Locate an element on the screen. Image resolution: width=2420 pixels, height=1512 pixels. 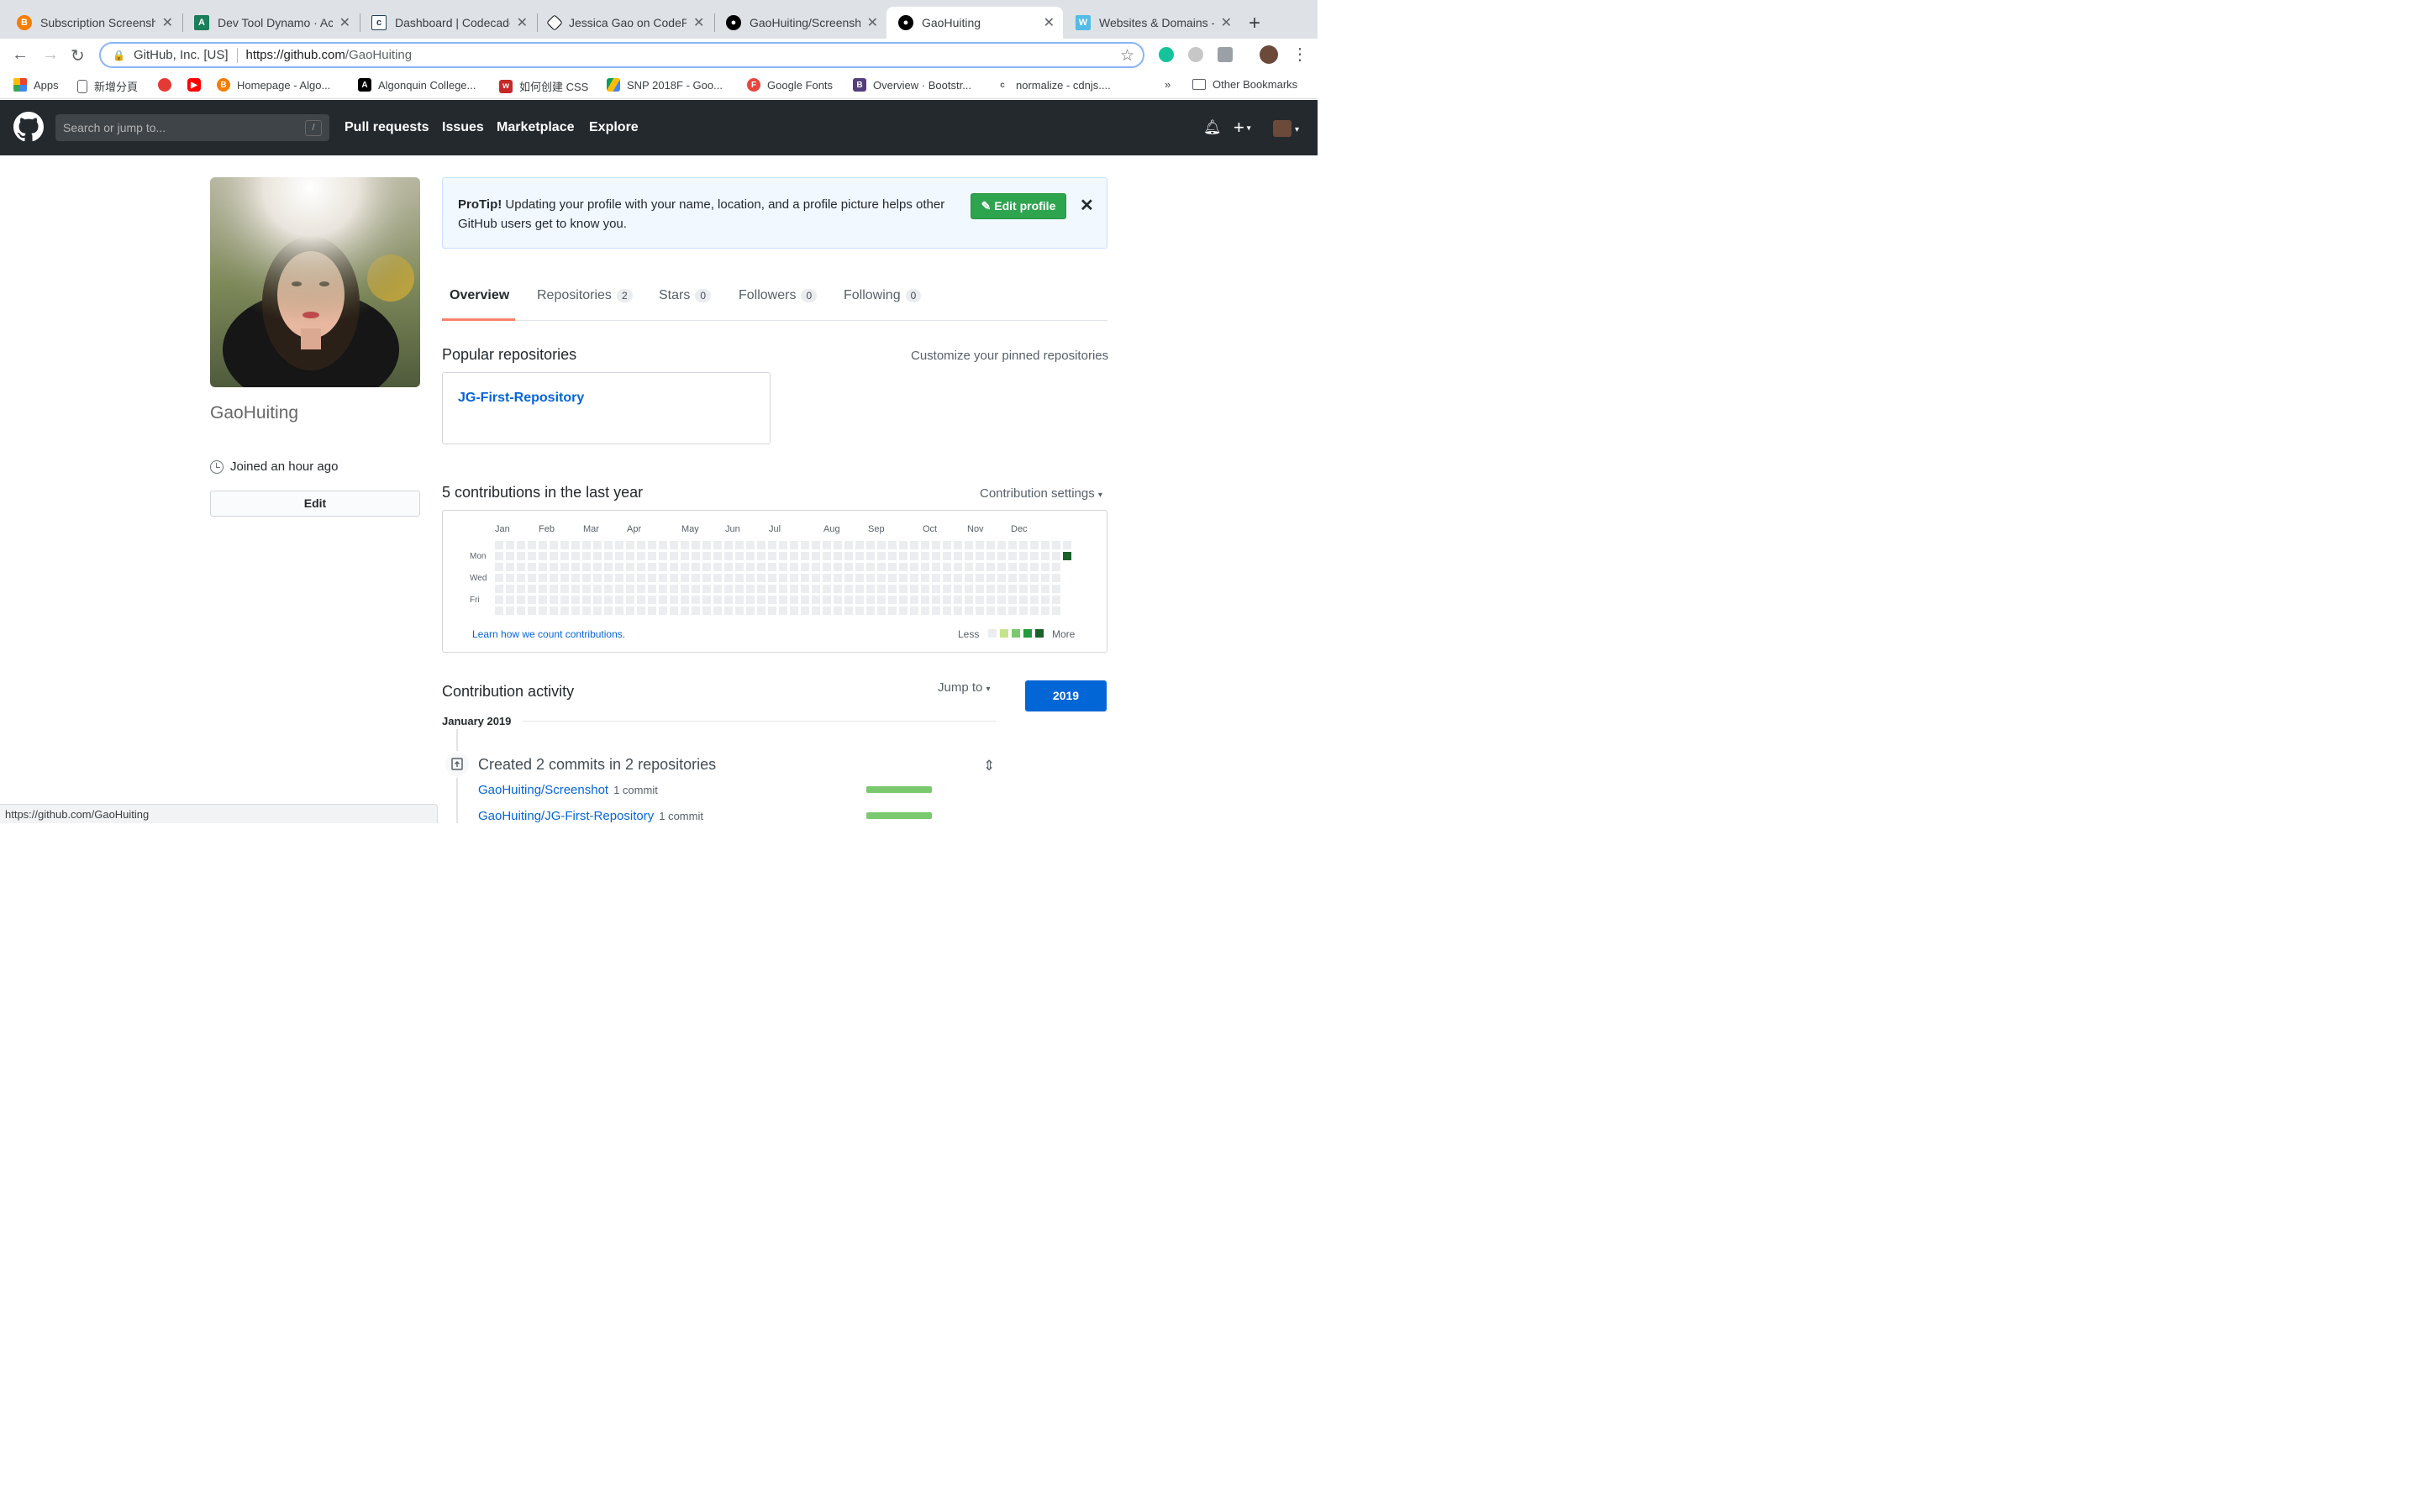
edit-profile-button: Edit is located at coordinates (315, 504).